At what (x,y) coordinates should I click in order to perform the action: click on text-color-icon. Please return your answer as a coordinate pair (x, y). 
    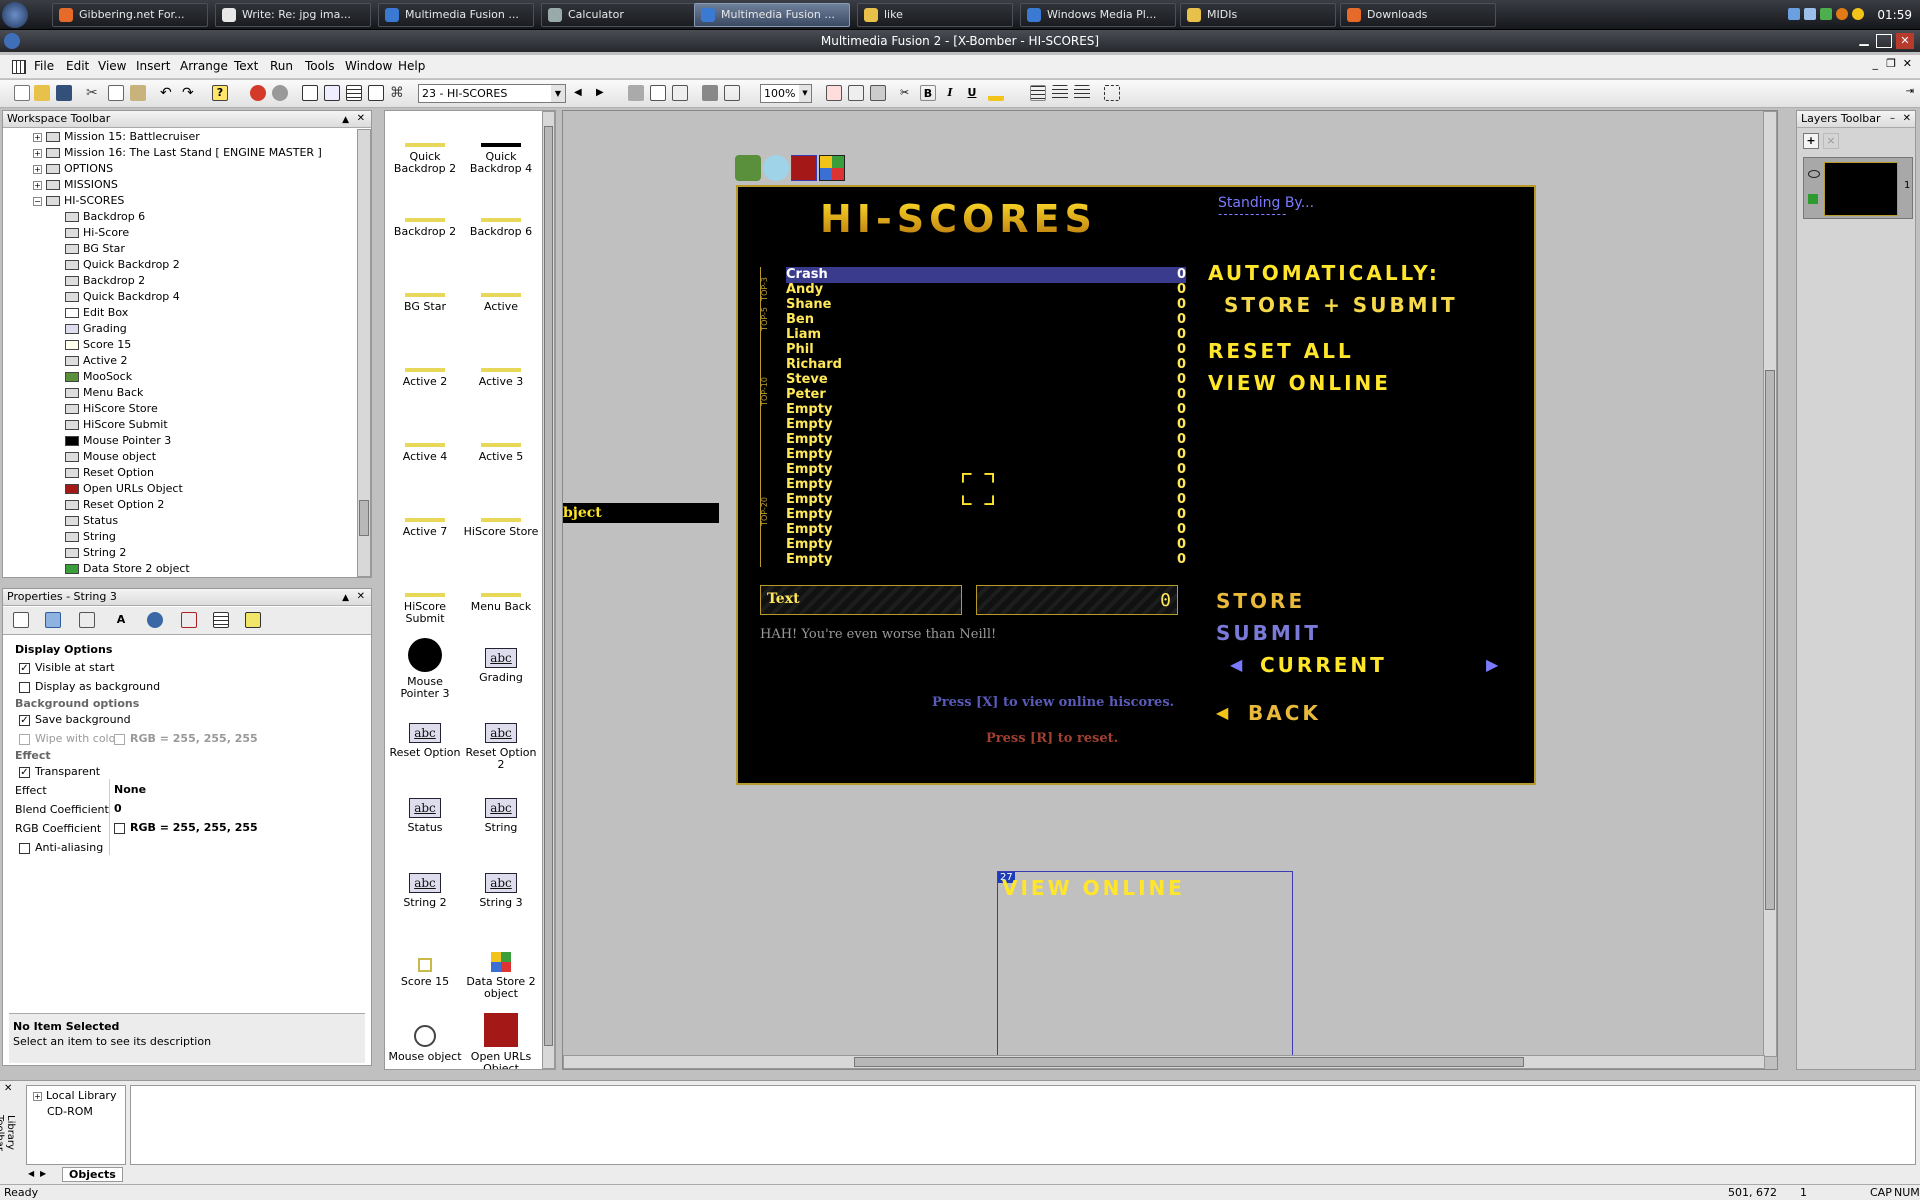
    Looking at the image, I should click on (996, 93).